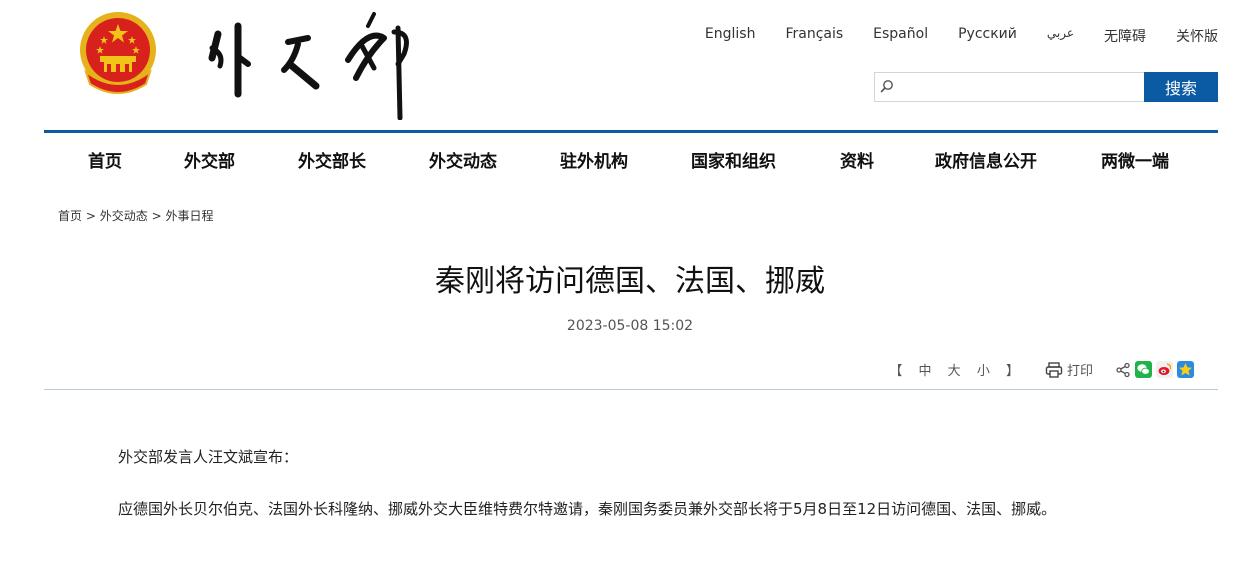 The height and width of the screenshot is (574, 1260). Describe the element at coordinates (1185, 369) in the screenshot. I see `qzone-icon` at that location.